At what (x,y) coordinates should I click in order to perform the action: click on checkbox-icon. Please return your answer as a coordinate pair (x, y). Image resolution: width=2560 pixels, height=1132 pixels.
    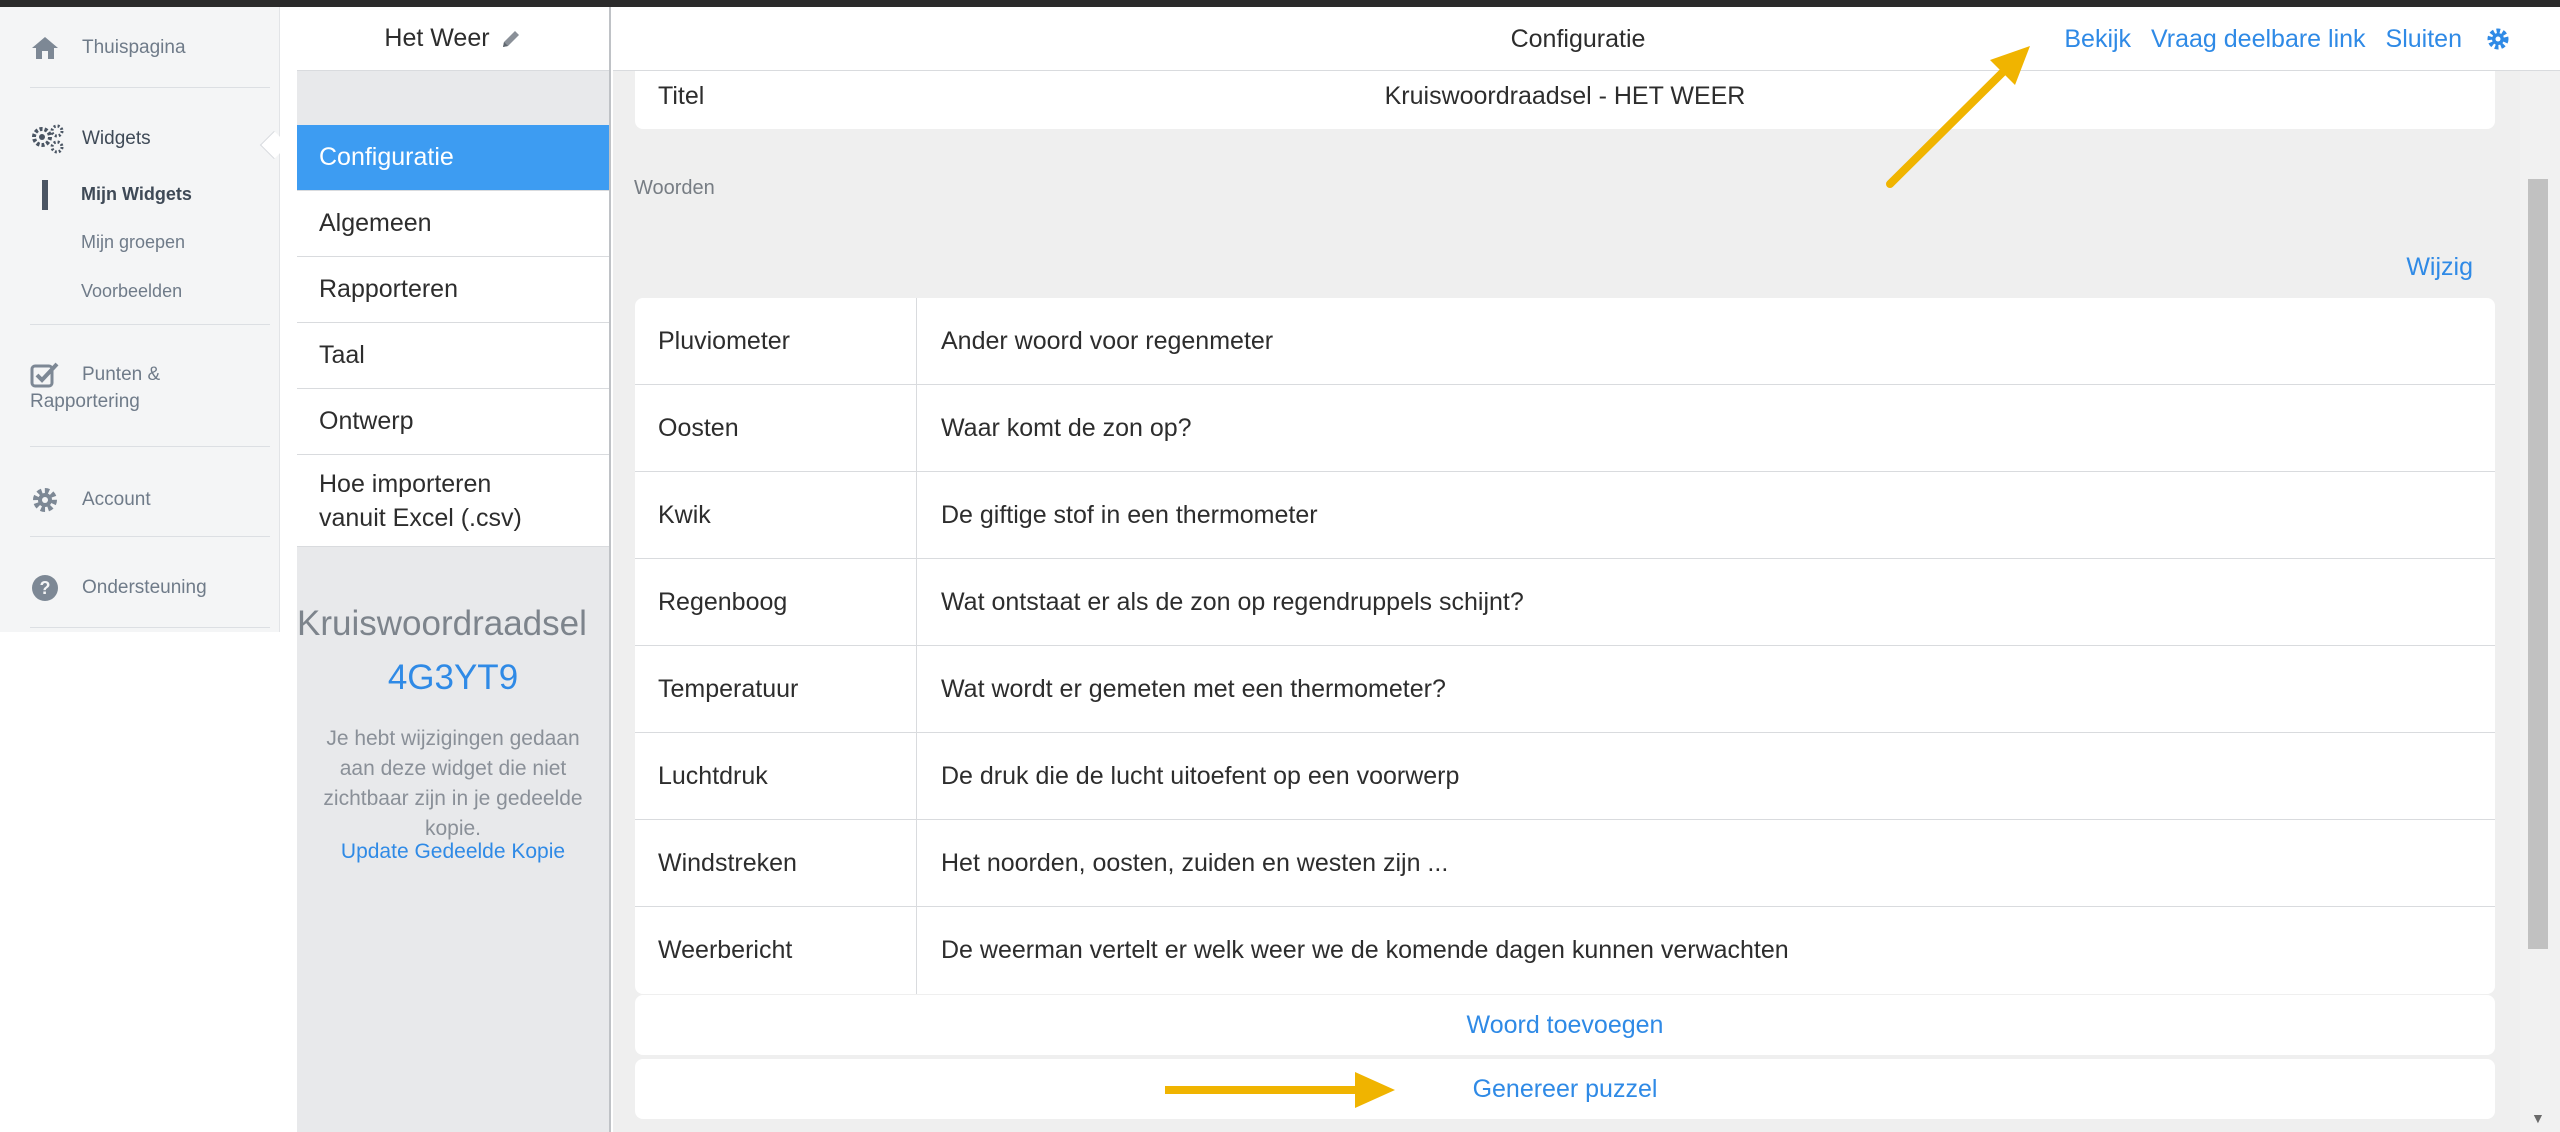
    Looking at the image, I should click on (48, 375).